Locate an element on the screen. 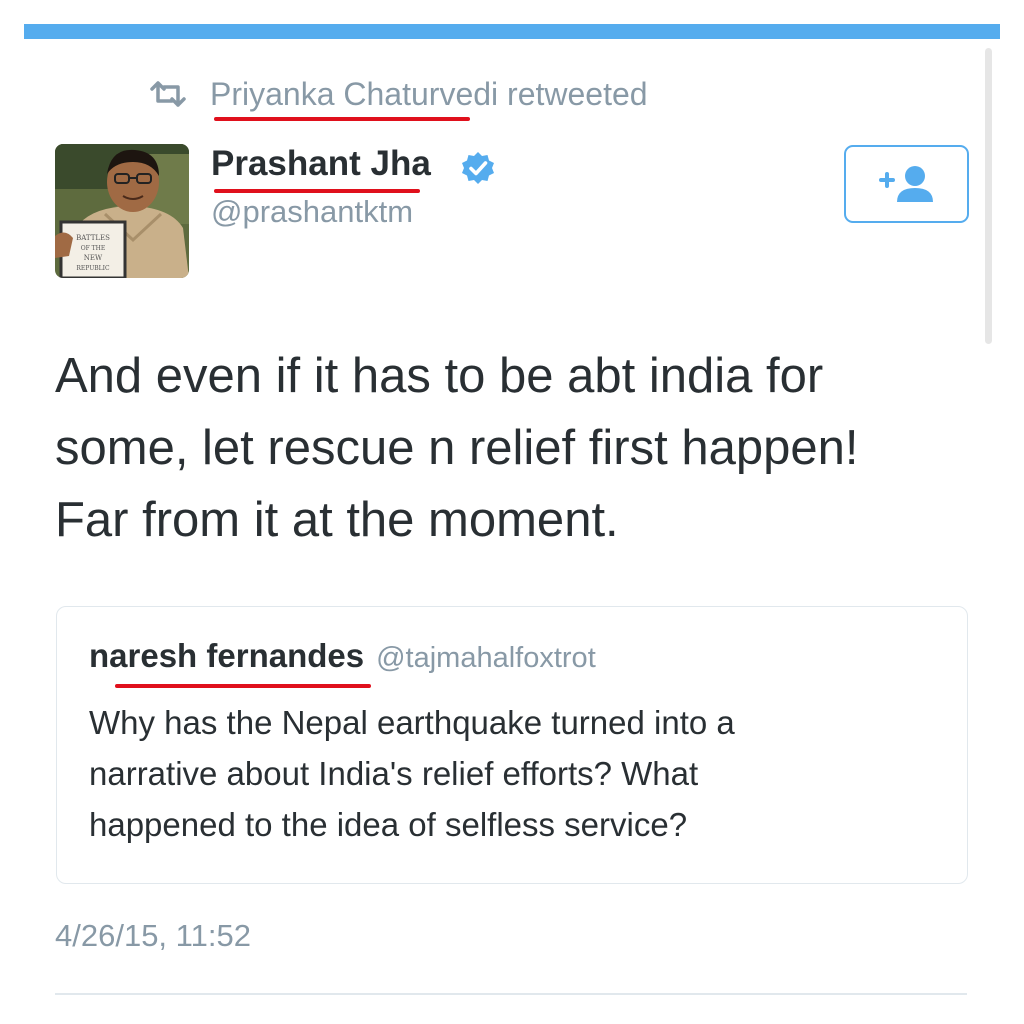  author-name: Prashant Jha is located at coordinates (321, 164).